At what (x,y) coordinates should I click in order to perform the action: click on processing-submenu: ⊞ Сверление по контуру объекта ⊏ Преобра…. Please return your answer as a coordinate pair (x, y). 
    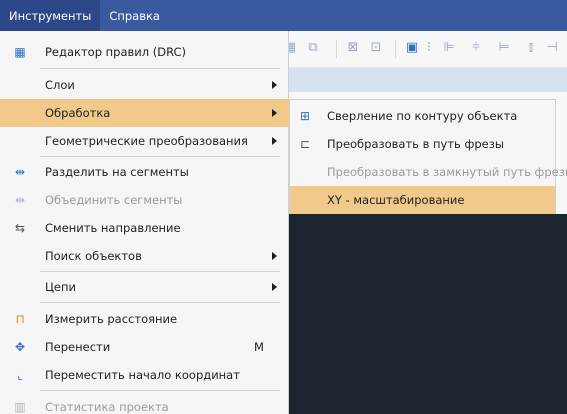
    Looking at the image, I should click on (428, 156).